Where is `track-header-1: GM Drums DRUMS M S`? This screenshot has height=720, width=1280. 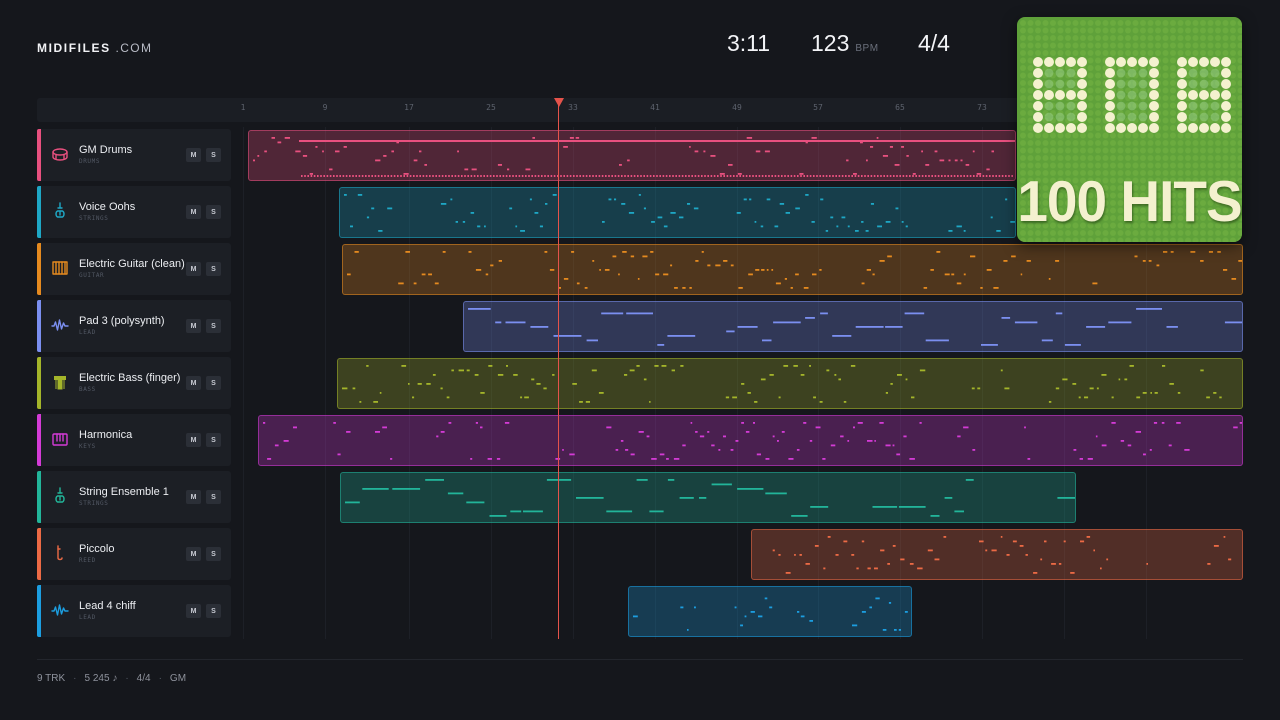
track-header-1: GM Drums DRUMS M S is located at coordinates (134, 155).